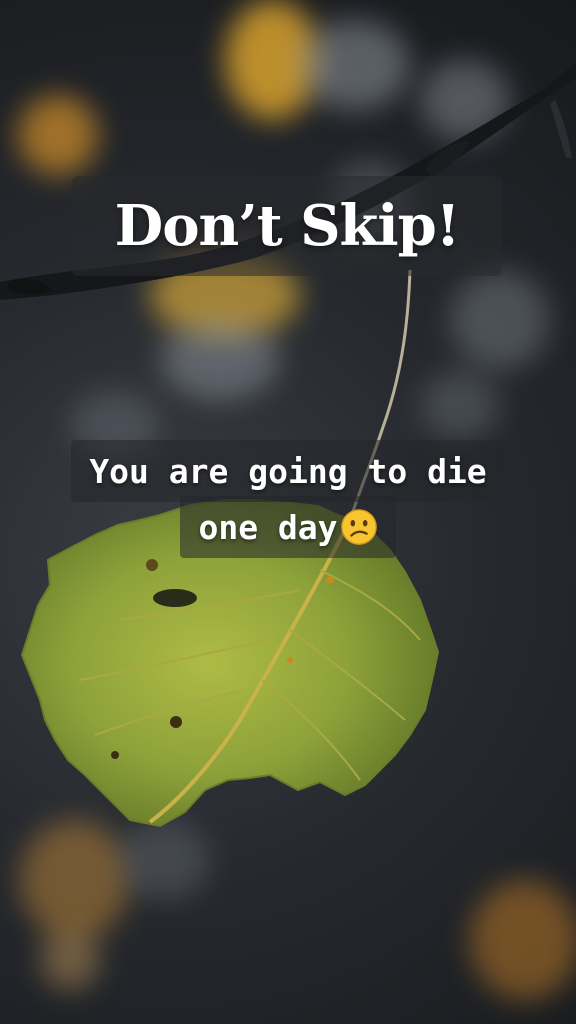 The image size is (576, 1024). I want to click on caption-box: You are going to die, so click(288, 471).